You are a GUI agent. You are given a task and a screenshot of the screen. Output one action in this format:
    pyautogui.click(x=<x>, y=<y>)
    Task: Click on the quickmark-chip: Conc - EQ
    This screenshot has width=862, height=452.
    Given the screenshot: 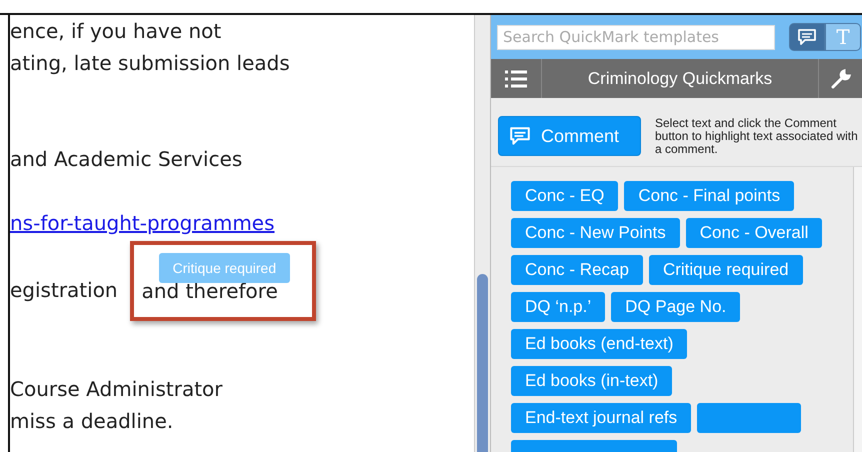 What is the action you would take?
    pyautogui.click(x=564, y=196)
    